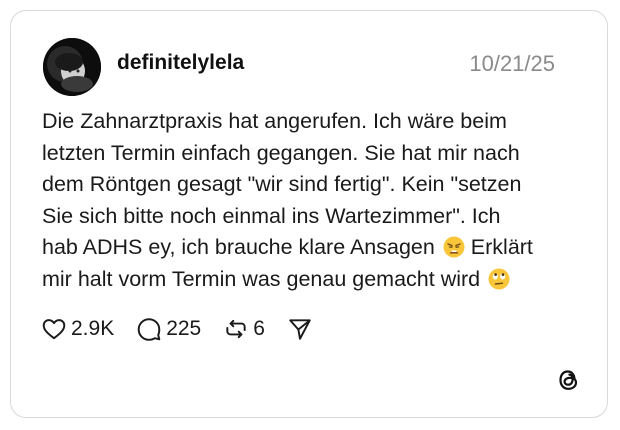 The height and width of the screenshot is (430, 620). I want to click on repost-button: 6, so click(244, 329).